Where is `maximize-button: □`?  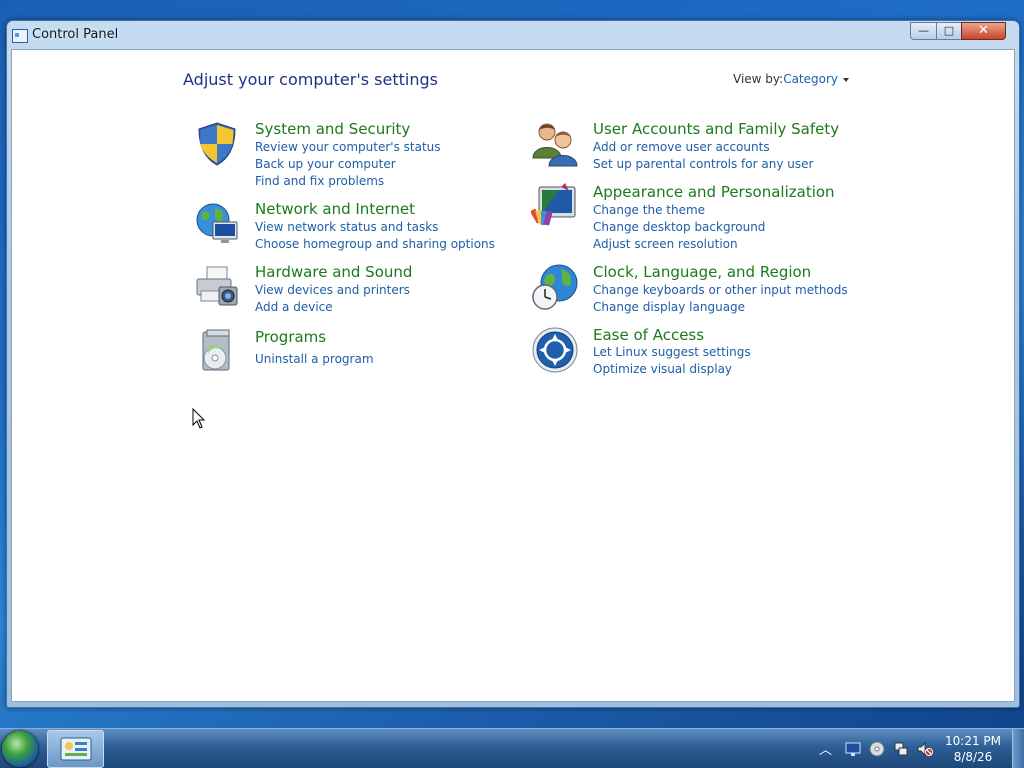 maximize-button: □ is located at coordinates (949, 31).